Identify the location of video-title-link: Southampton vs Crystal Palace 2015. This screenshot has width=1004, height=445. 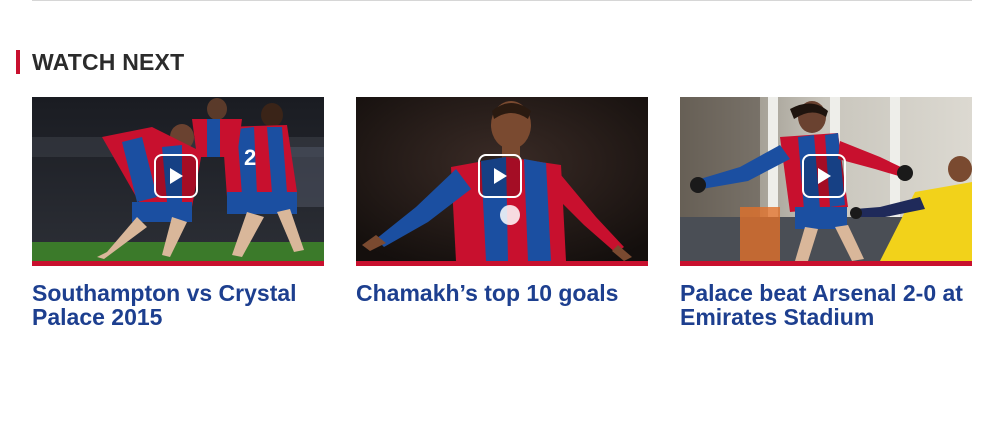
(178, 305).